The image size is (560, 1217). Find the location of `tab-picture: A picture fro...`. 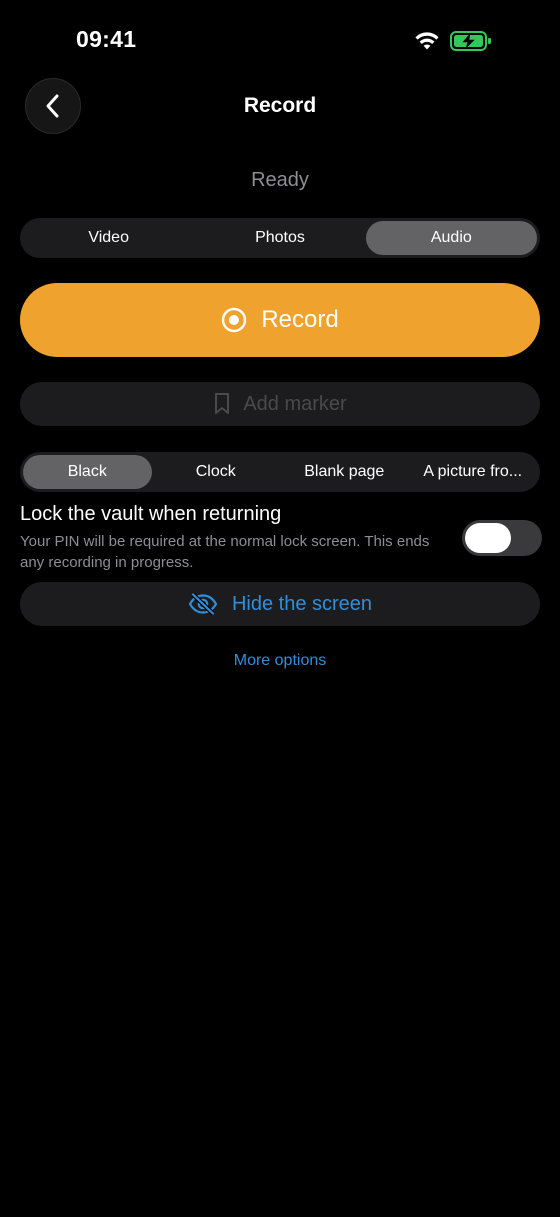

tab-picture: A picture fro... is located at coordinates (473, 472).